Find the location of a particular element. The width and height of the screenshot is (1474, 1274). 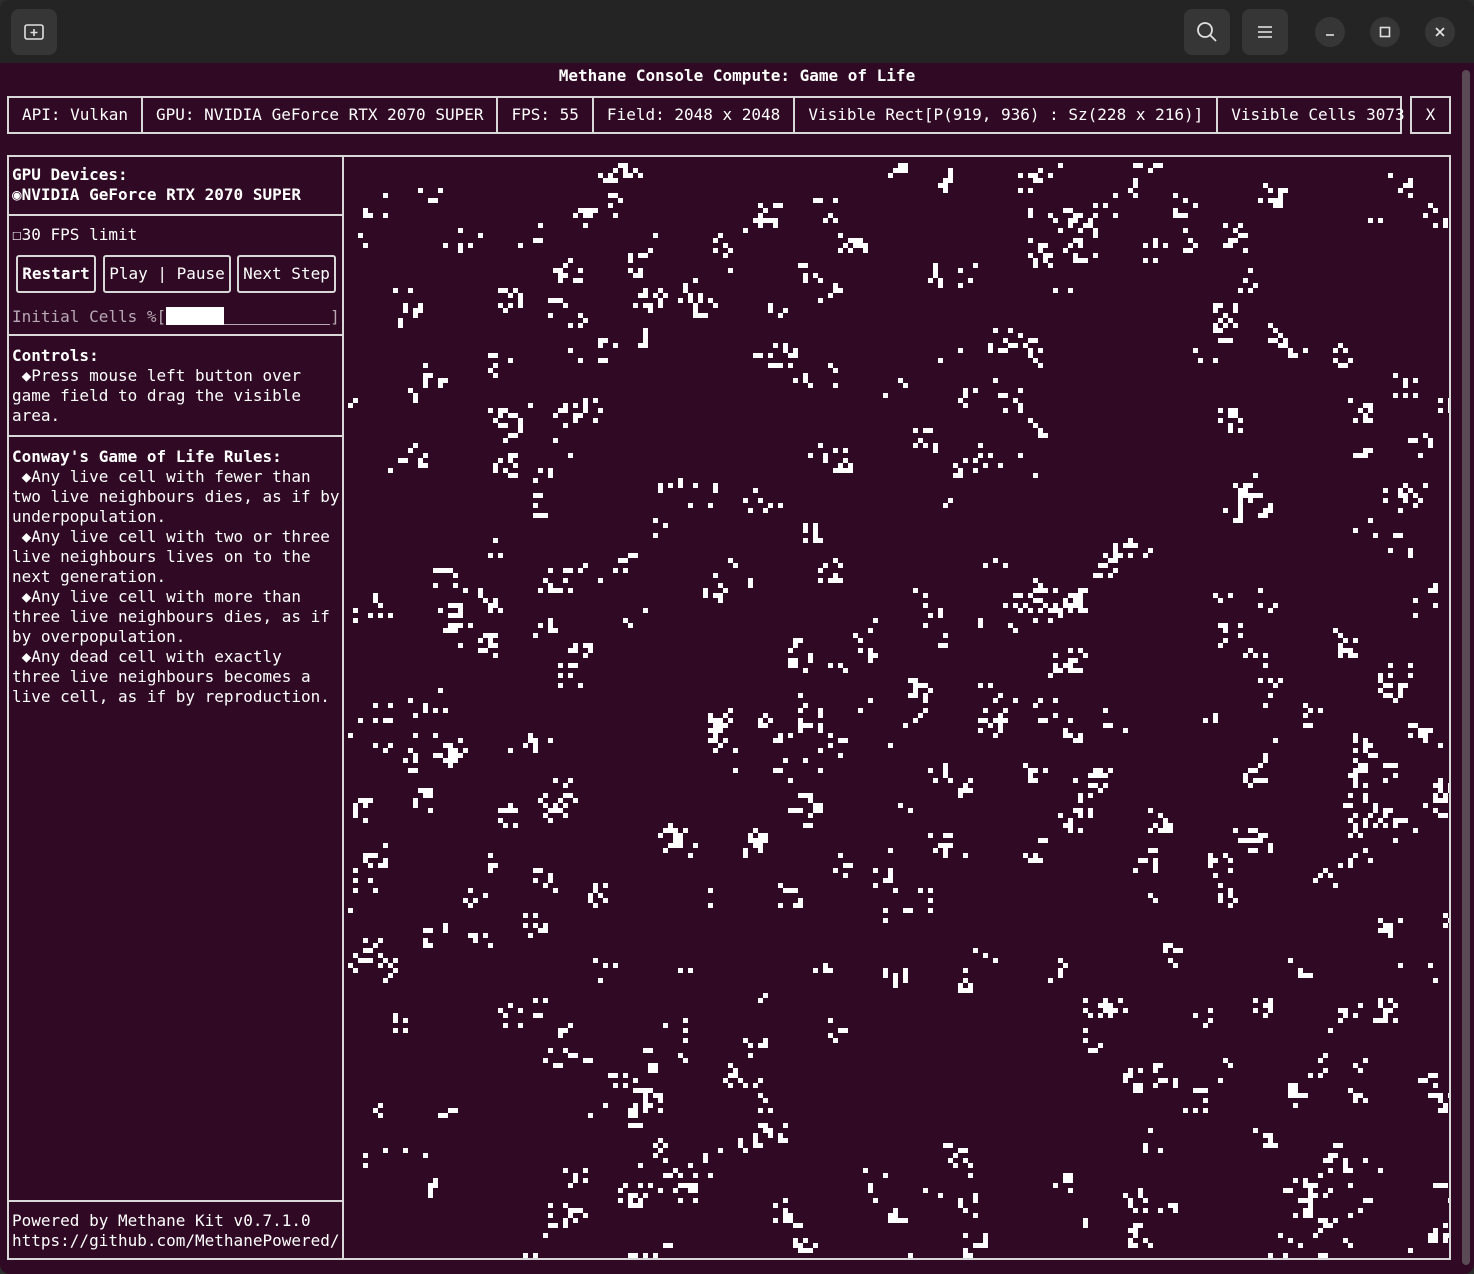

initial-cells-slider-fill is located at coordinates (195, 316).